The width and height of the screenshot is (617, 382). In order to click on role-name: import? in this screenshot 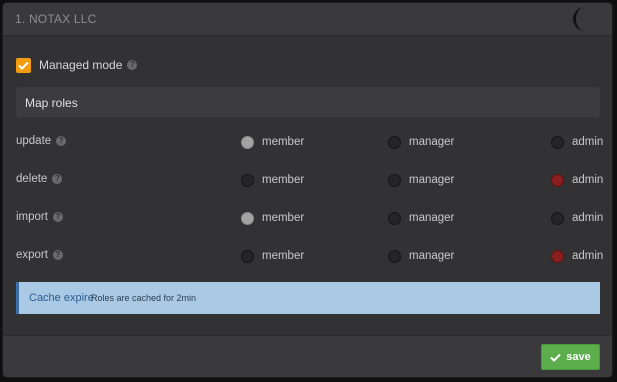, I will do `click(39, 217)`.